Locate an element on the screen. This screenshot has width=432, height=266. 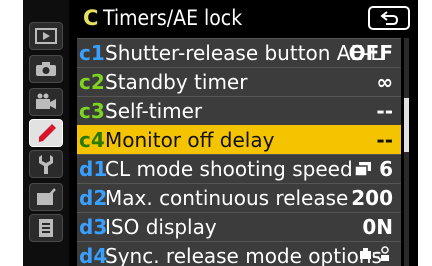
item-code: c1 is located at coordinates (92, 53).